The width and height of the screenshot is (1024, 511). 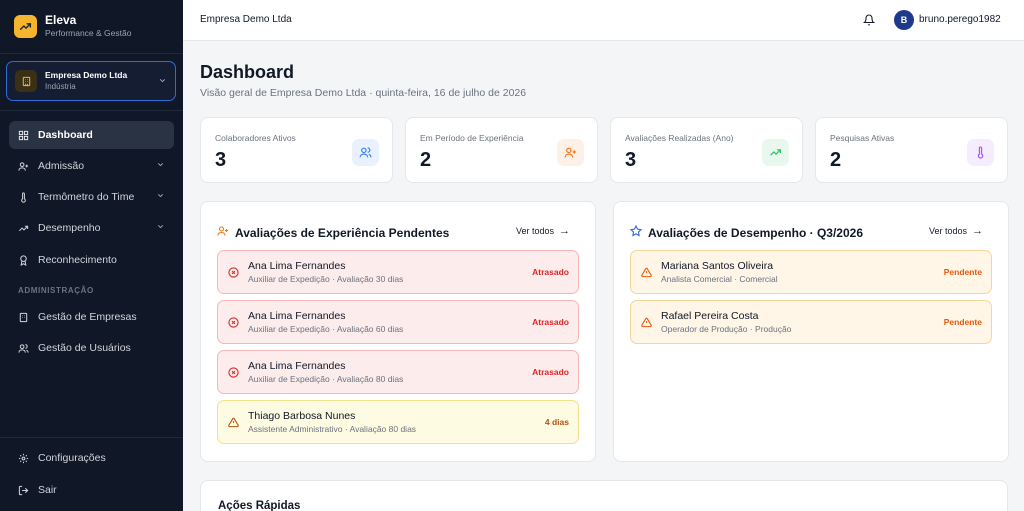 I want to click on sidebar-item-gestao-usuarios: Gestão de Usuários, so click(x=91, y=348).